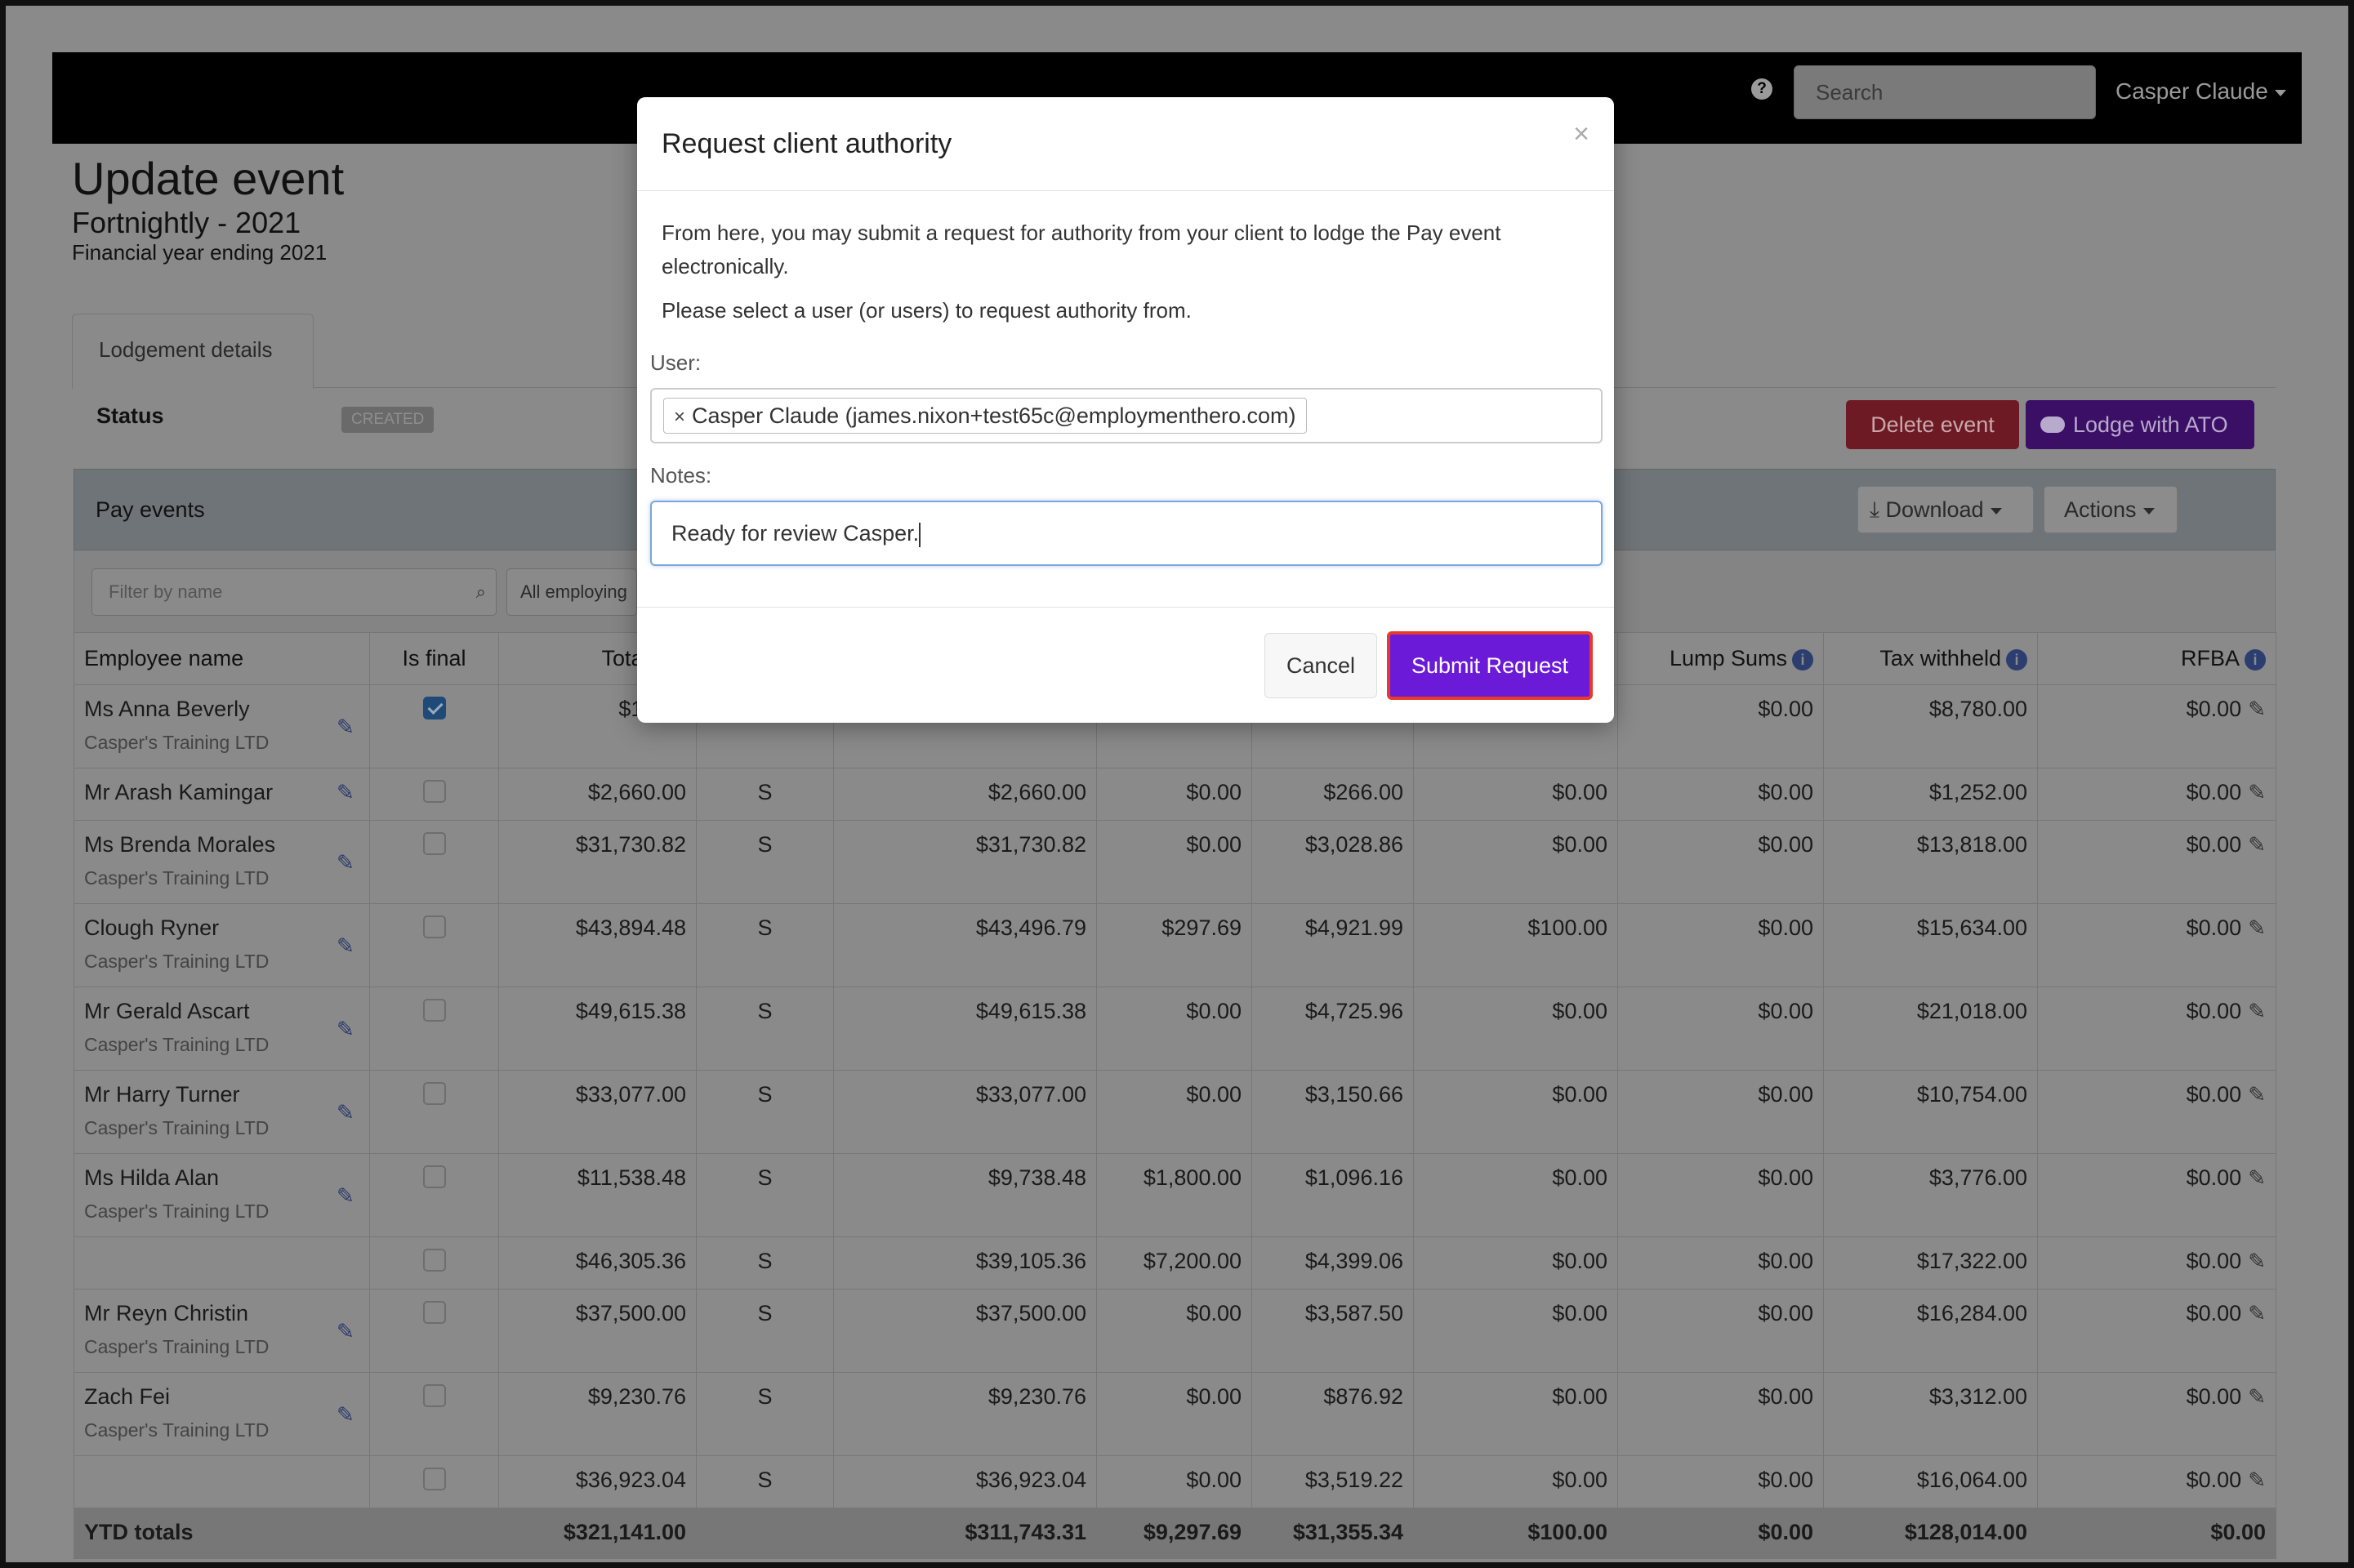 The width and height of the screenshot is (2354, 1568). Describe the element at coordinates (1931, 726) in the screenshot. I see `tax-withheld-cell: $8,780.00` at that location.